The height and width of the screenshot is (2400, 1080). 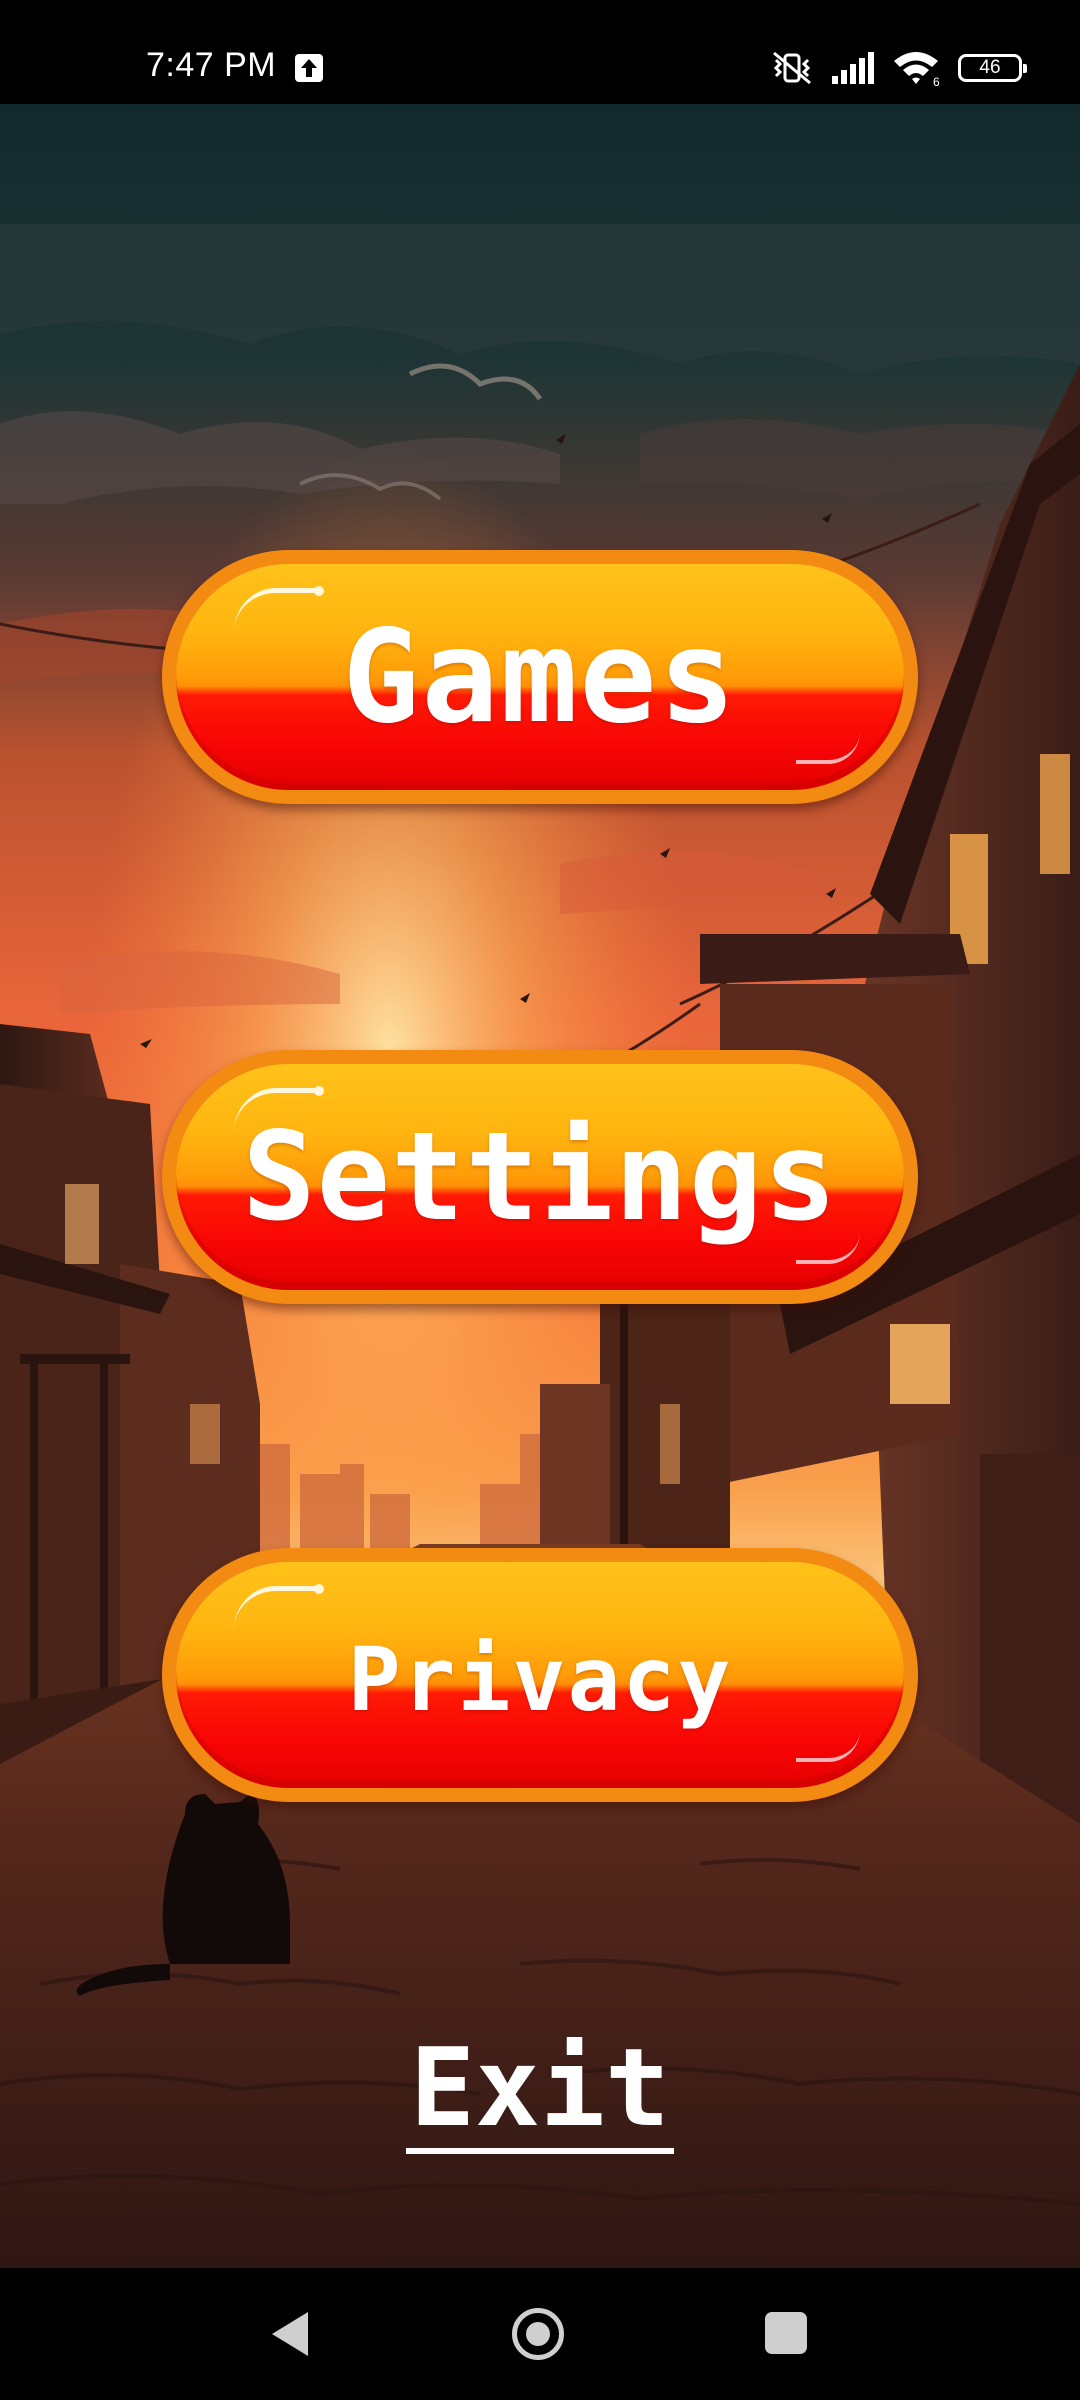 What do you see at coordinates (309, 68) in the screenshot?
I see `upload-arrow-icon` at bounding box center [309, 68].